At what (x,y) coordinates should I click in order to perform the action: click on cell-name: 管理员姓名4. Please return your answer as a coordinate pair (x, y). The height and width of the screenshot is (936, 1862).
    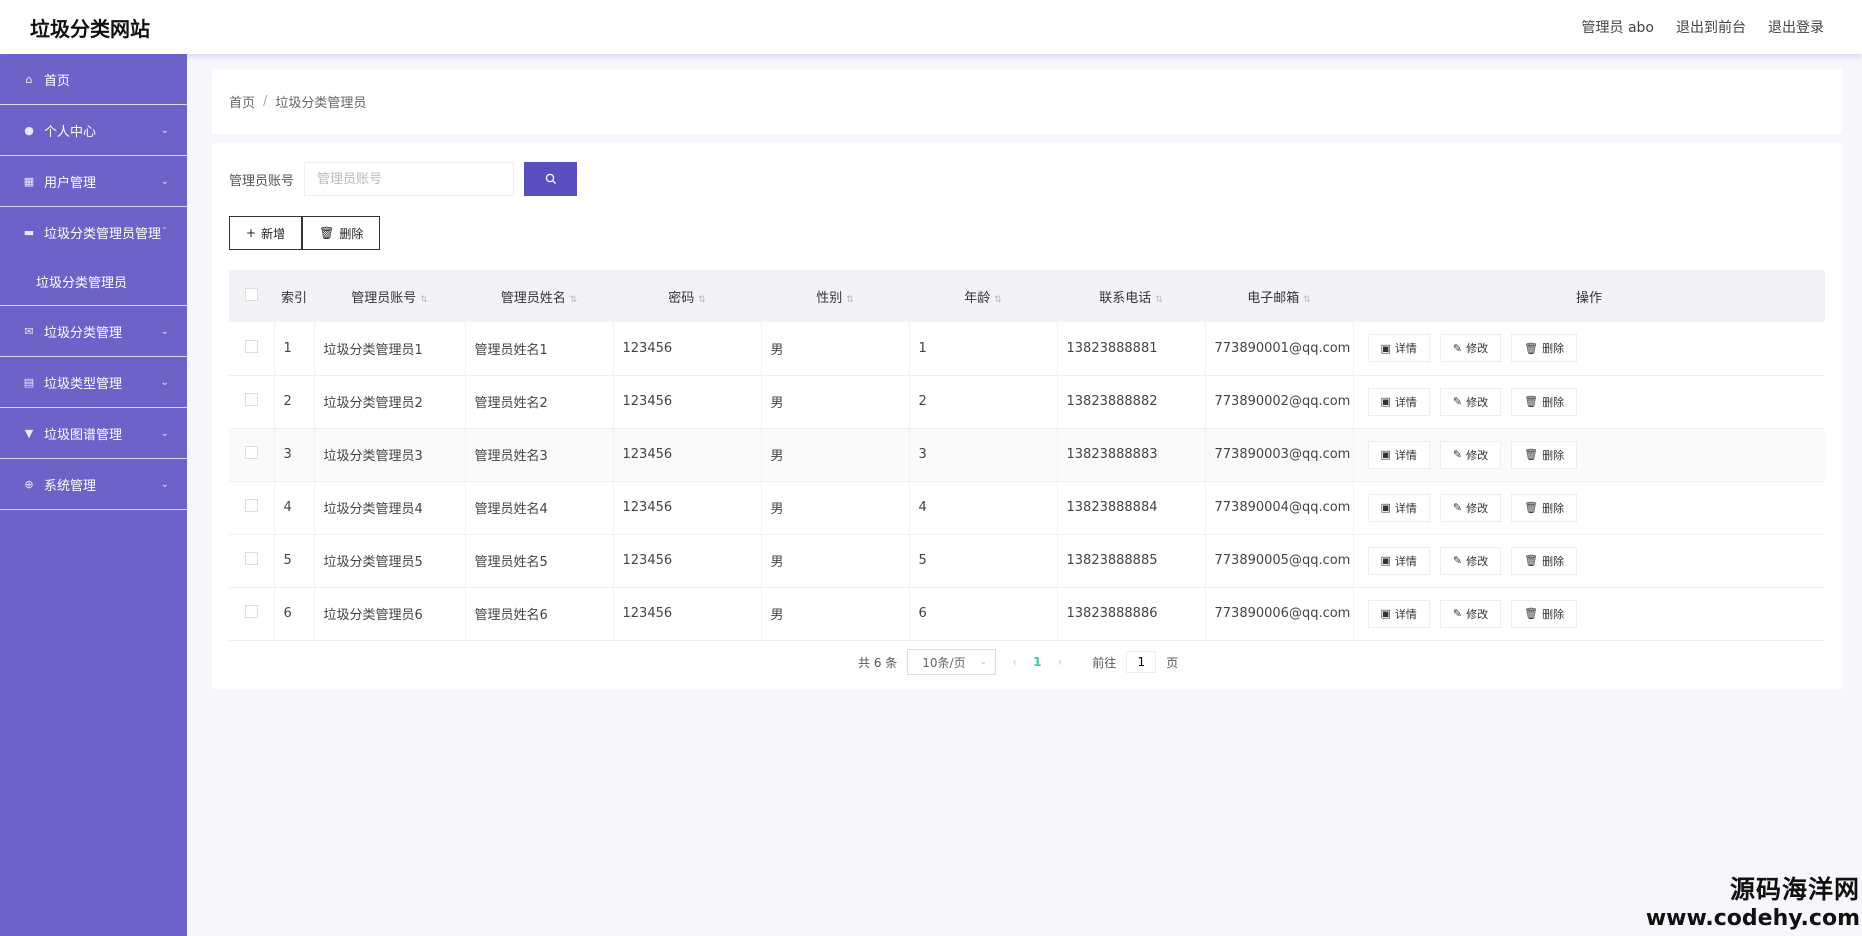
    Looking at the image, I should click on (539, 508).